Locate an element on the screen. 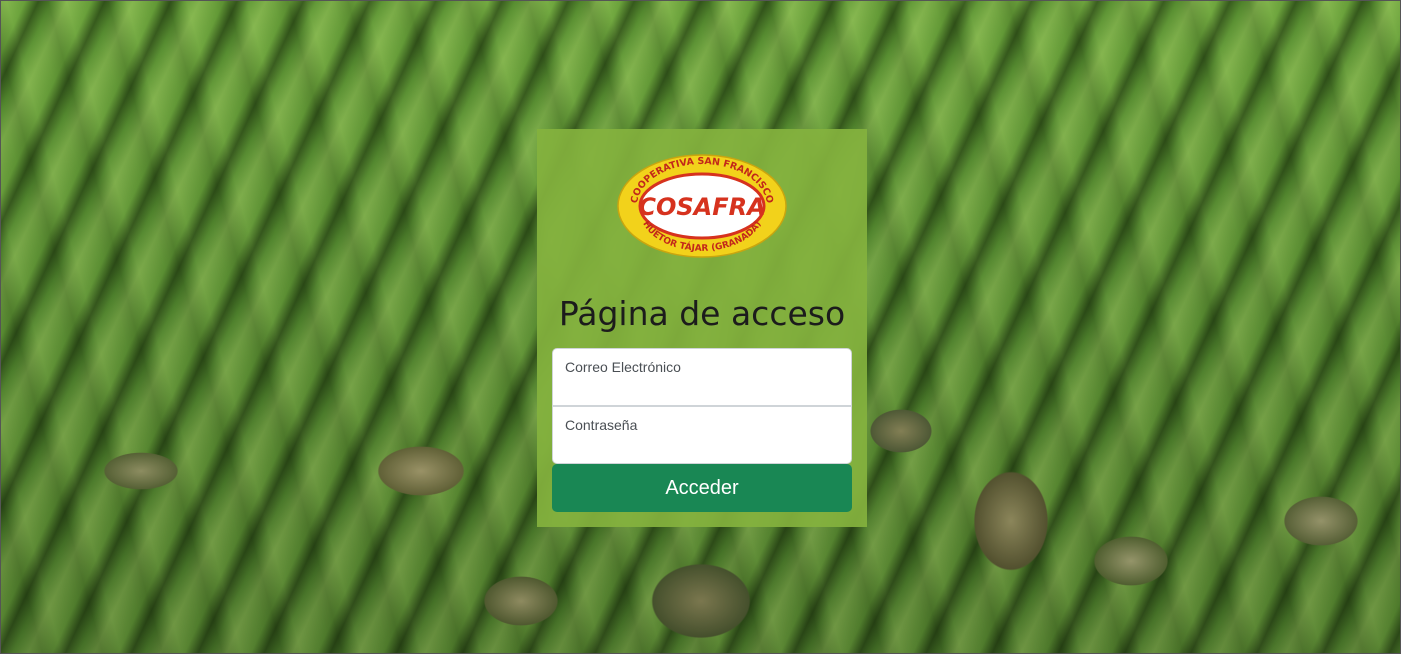 The height and width of the screenshot is (654, 1401). logo-brand-text: COSAFRA is located at coordinates (701, 207).